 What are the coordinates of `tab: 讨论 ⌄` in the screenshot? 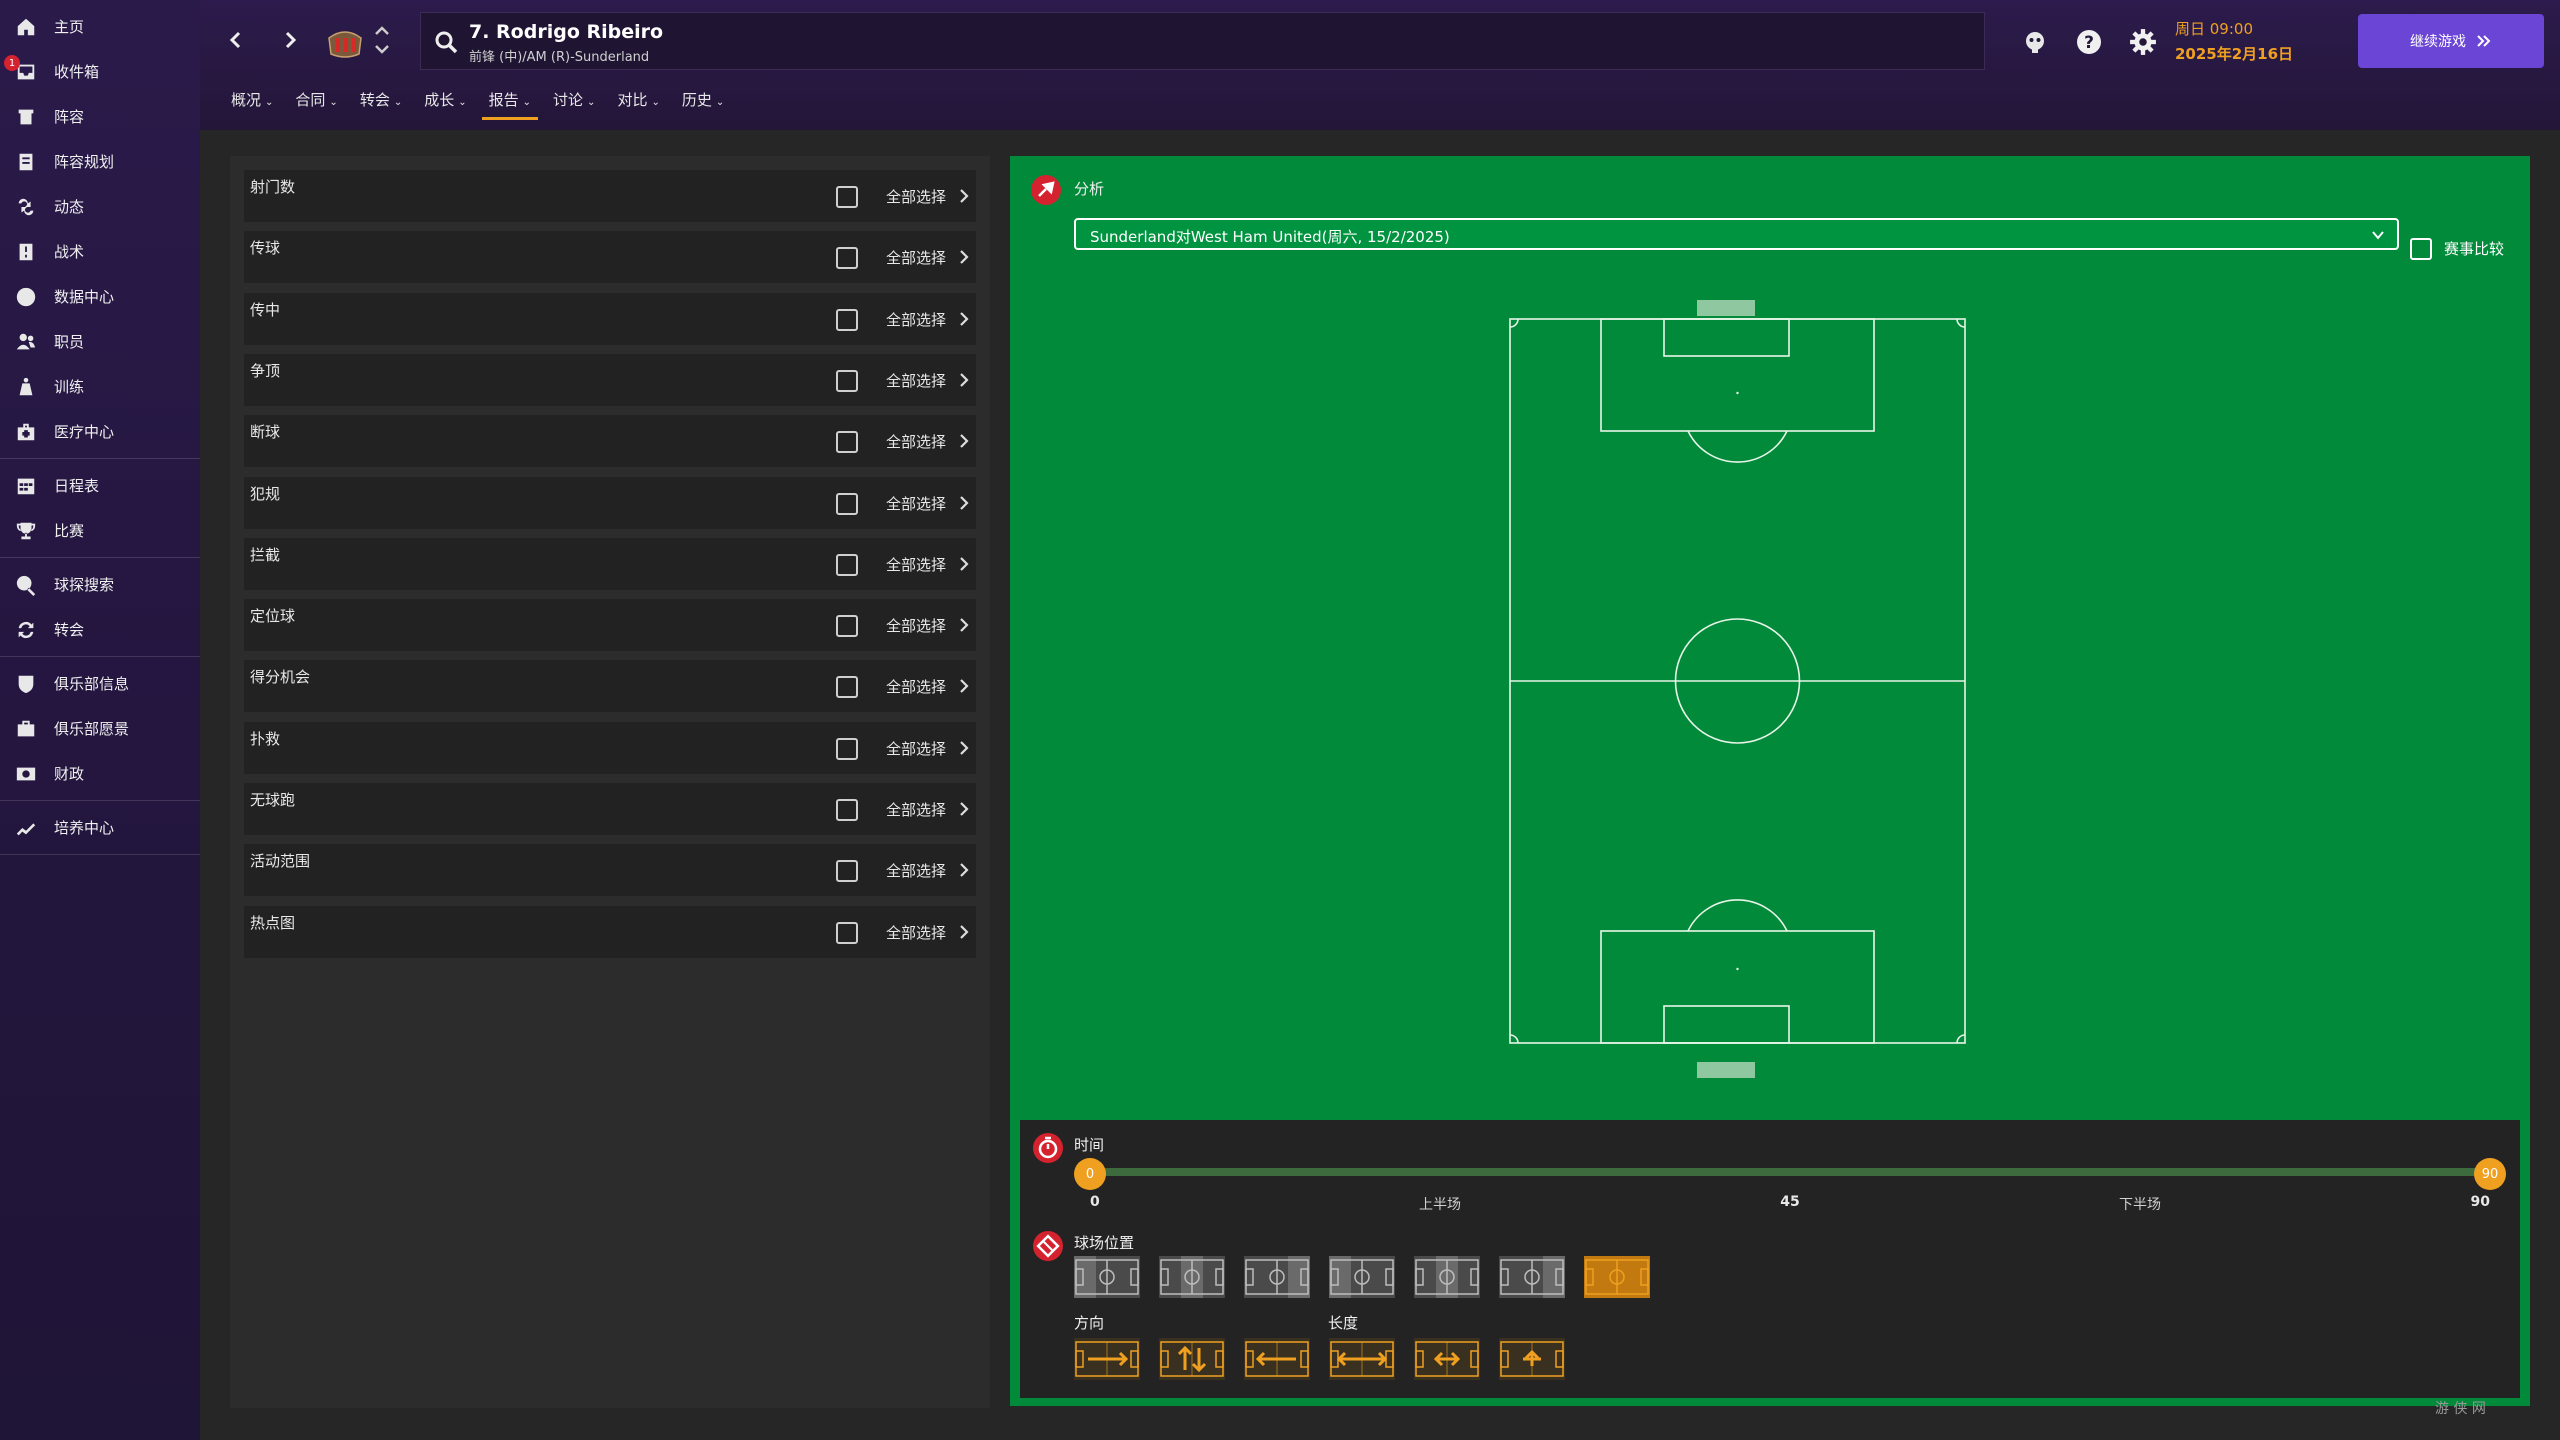 It's located at (574, 104).